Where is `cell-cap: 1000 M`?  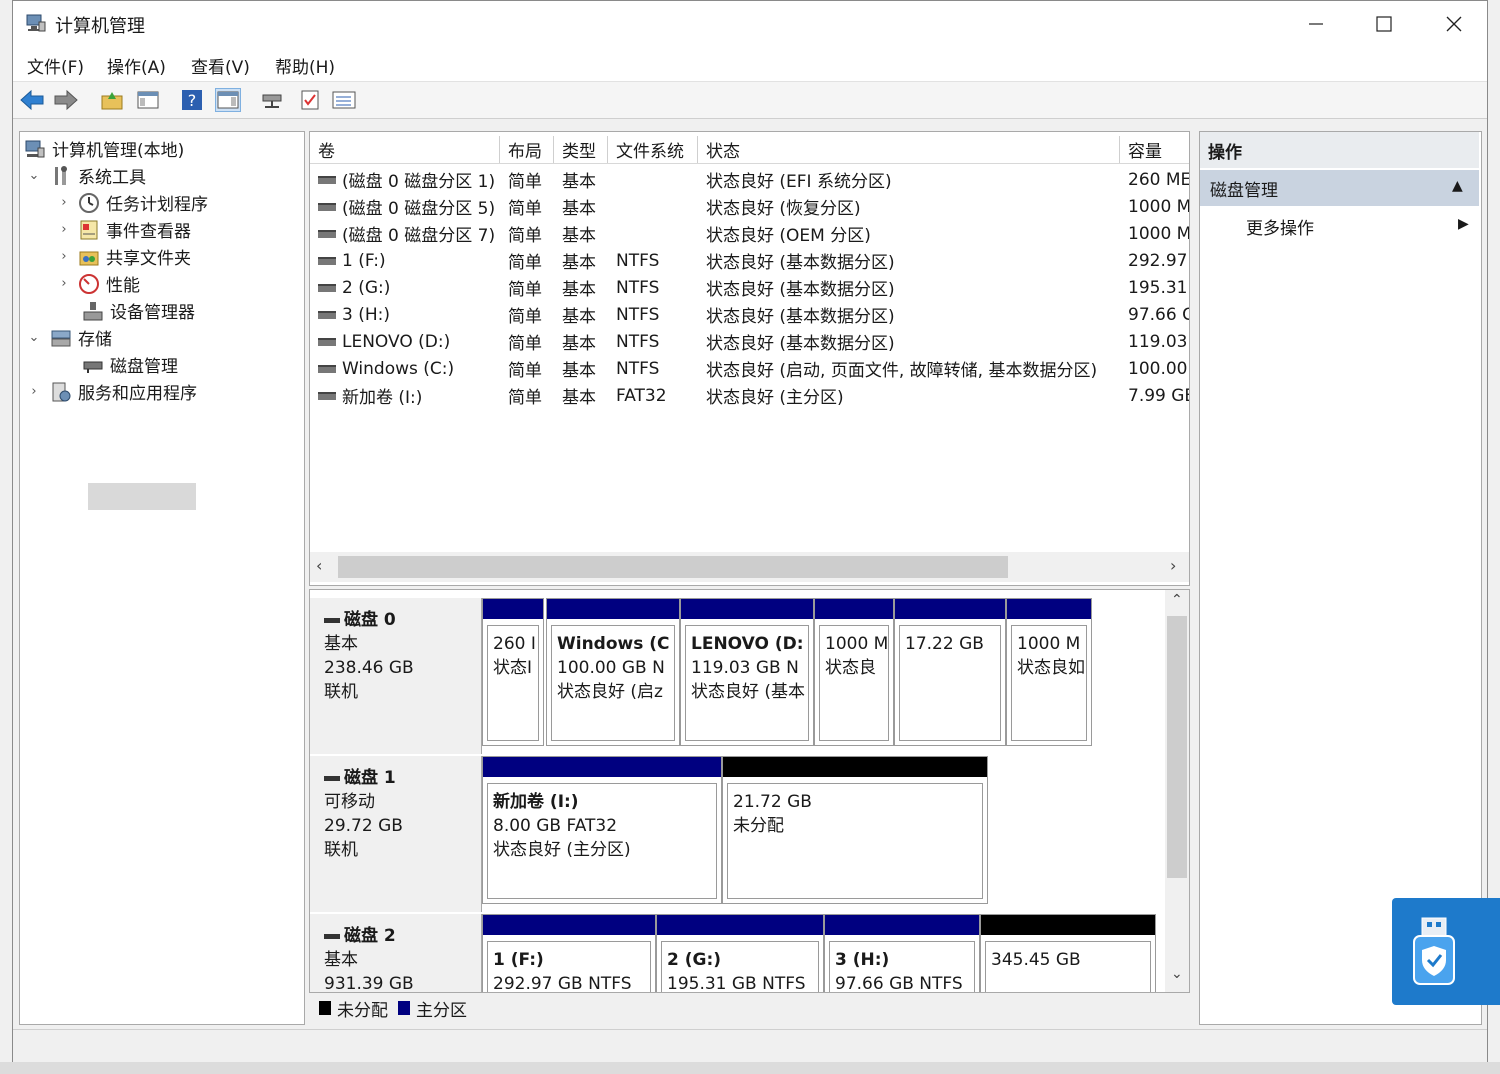
cell-cap: 1000 M is located at coordinates (1158, 206).